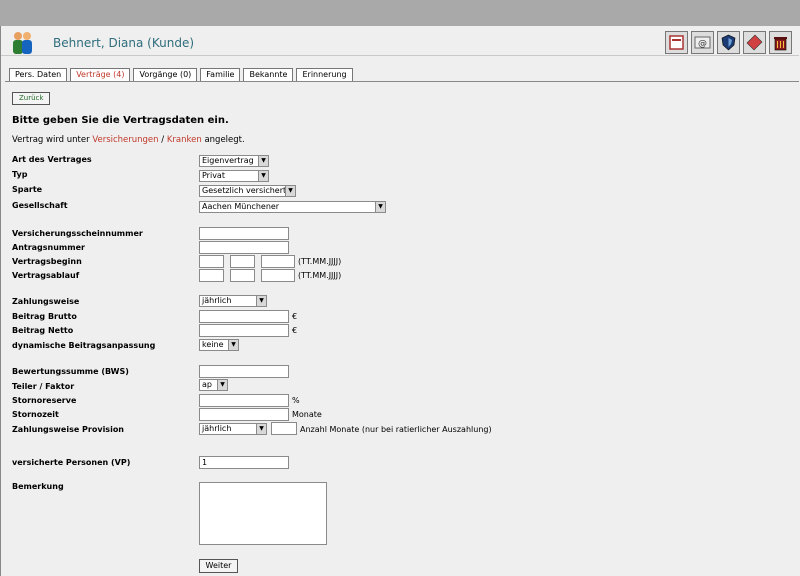 Image resolution: width=800 pixels, height=576 pixels. I want to click on art-select: Eigenvertrag ▼, so click(234, 161).